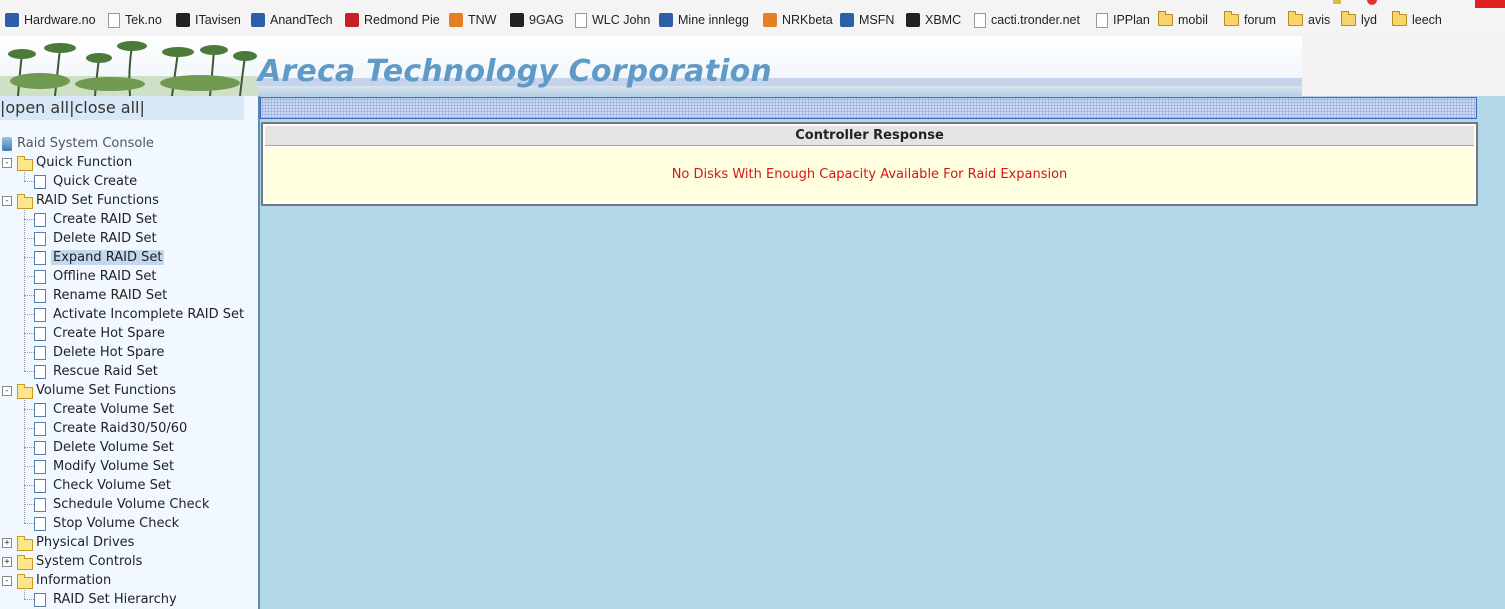 Image resolution: width=1505 pixels, height=609 pixels. I want to click on bookmark-label: XBMC, so click(943, 20).